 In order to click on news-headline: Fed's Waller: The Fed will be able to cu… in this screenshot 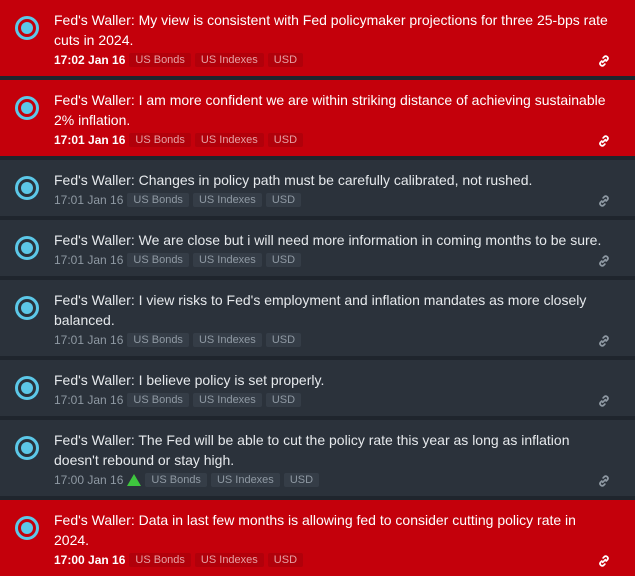, I will do `click(312, 450)`.